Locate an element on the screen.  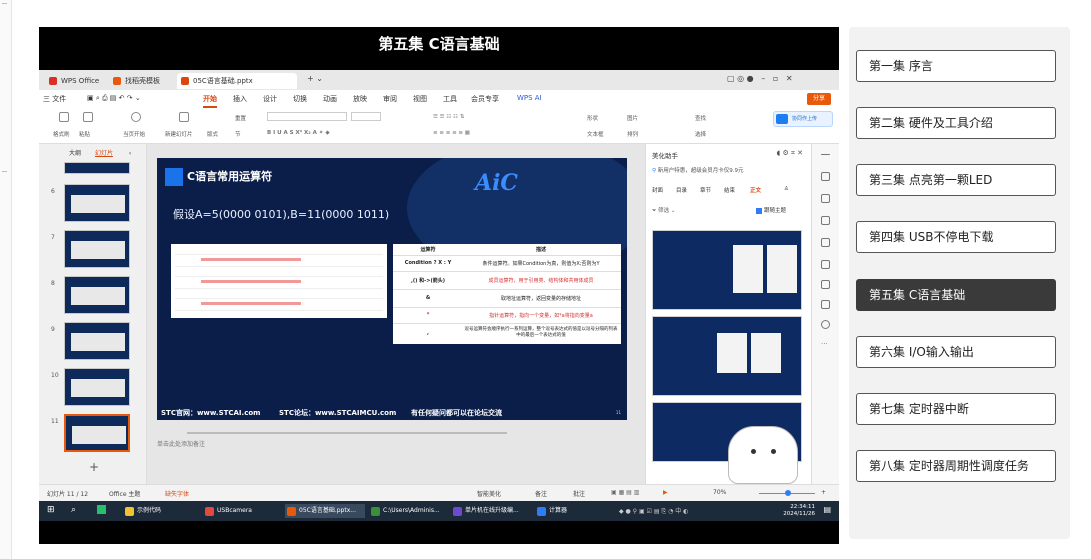
missing-font: 缺失字体 is located at coordinates (177, 494).